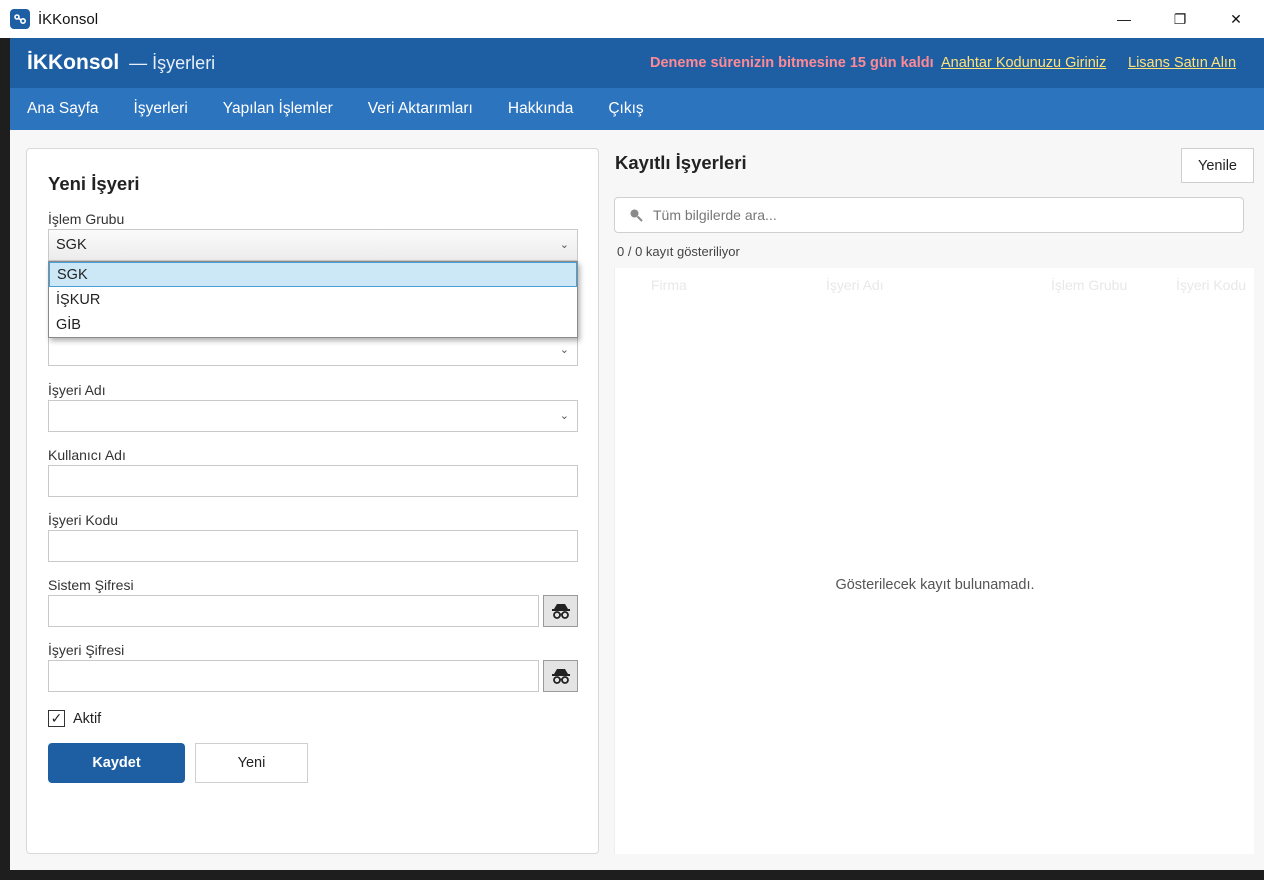 The image size is (1264, 880). Describe the element at coordinates (935, 585) in the screenshot. I see `empty-state-text: Gösterilecek kayıt bulunamadı.` at that location.